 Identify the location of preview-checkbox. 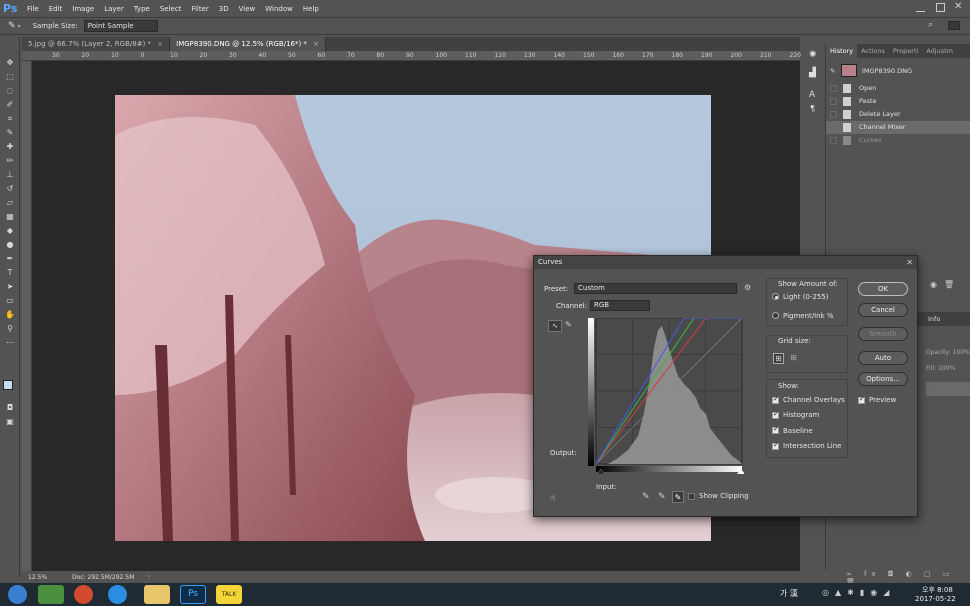
(861, 399).